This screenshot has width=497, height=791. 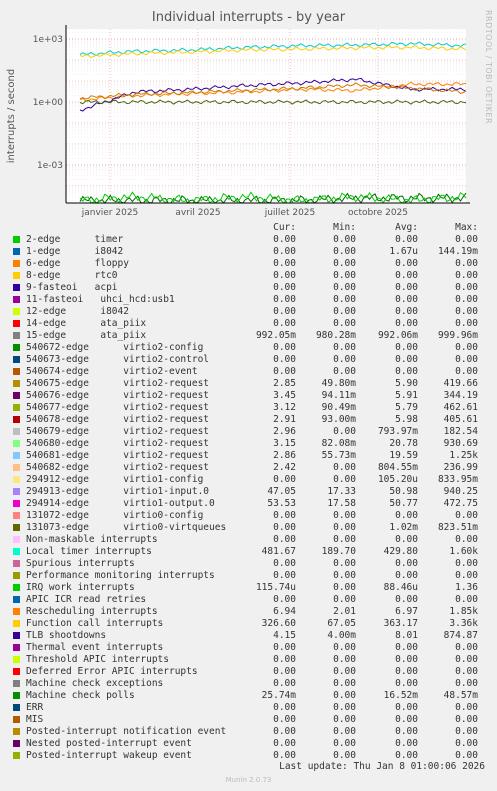 What do you see at coordinates (95, 647) in the screenshot?
I see `legend-series-name: Thermal event interrupts` at bounding box center [95, 647].